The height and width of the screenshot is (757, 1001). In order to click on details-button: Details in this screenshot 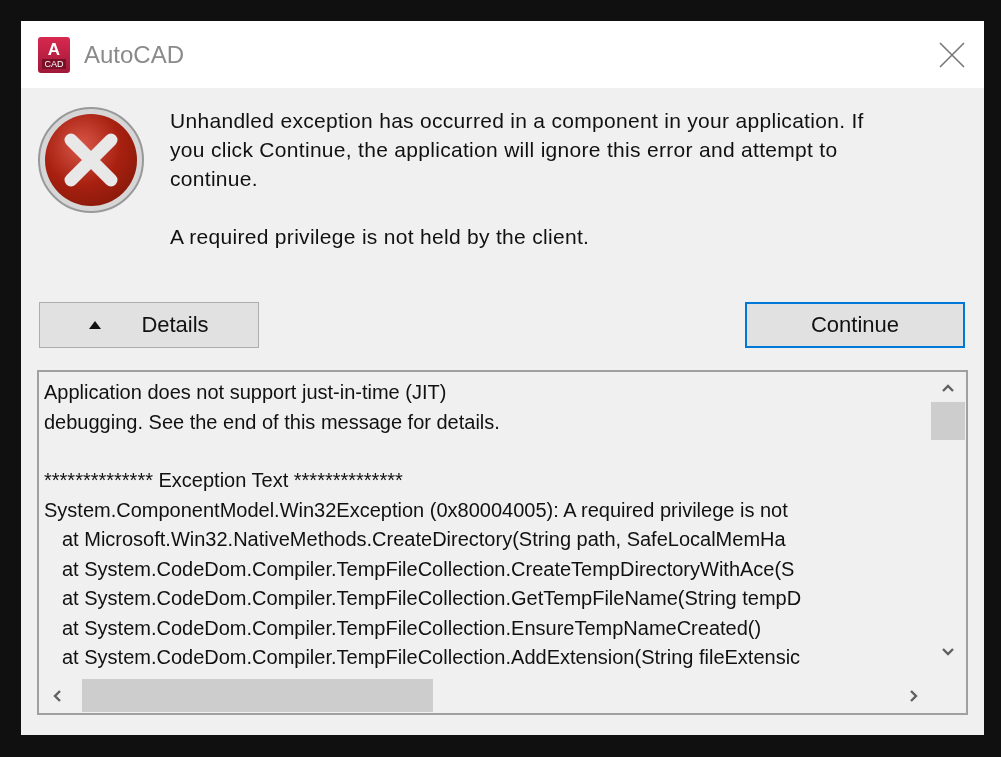, I will do `click(149, 325)`.